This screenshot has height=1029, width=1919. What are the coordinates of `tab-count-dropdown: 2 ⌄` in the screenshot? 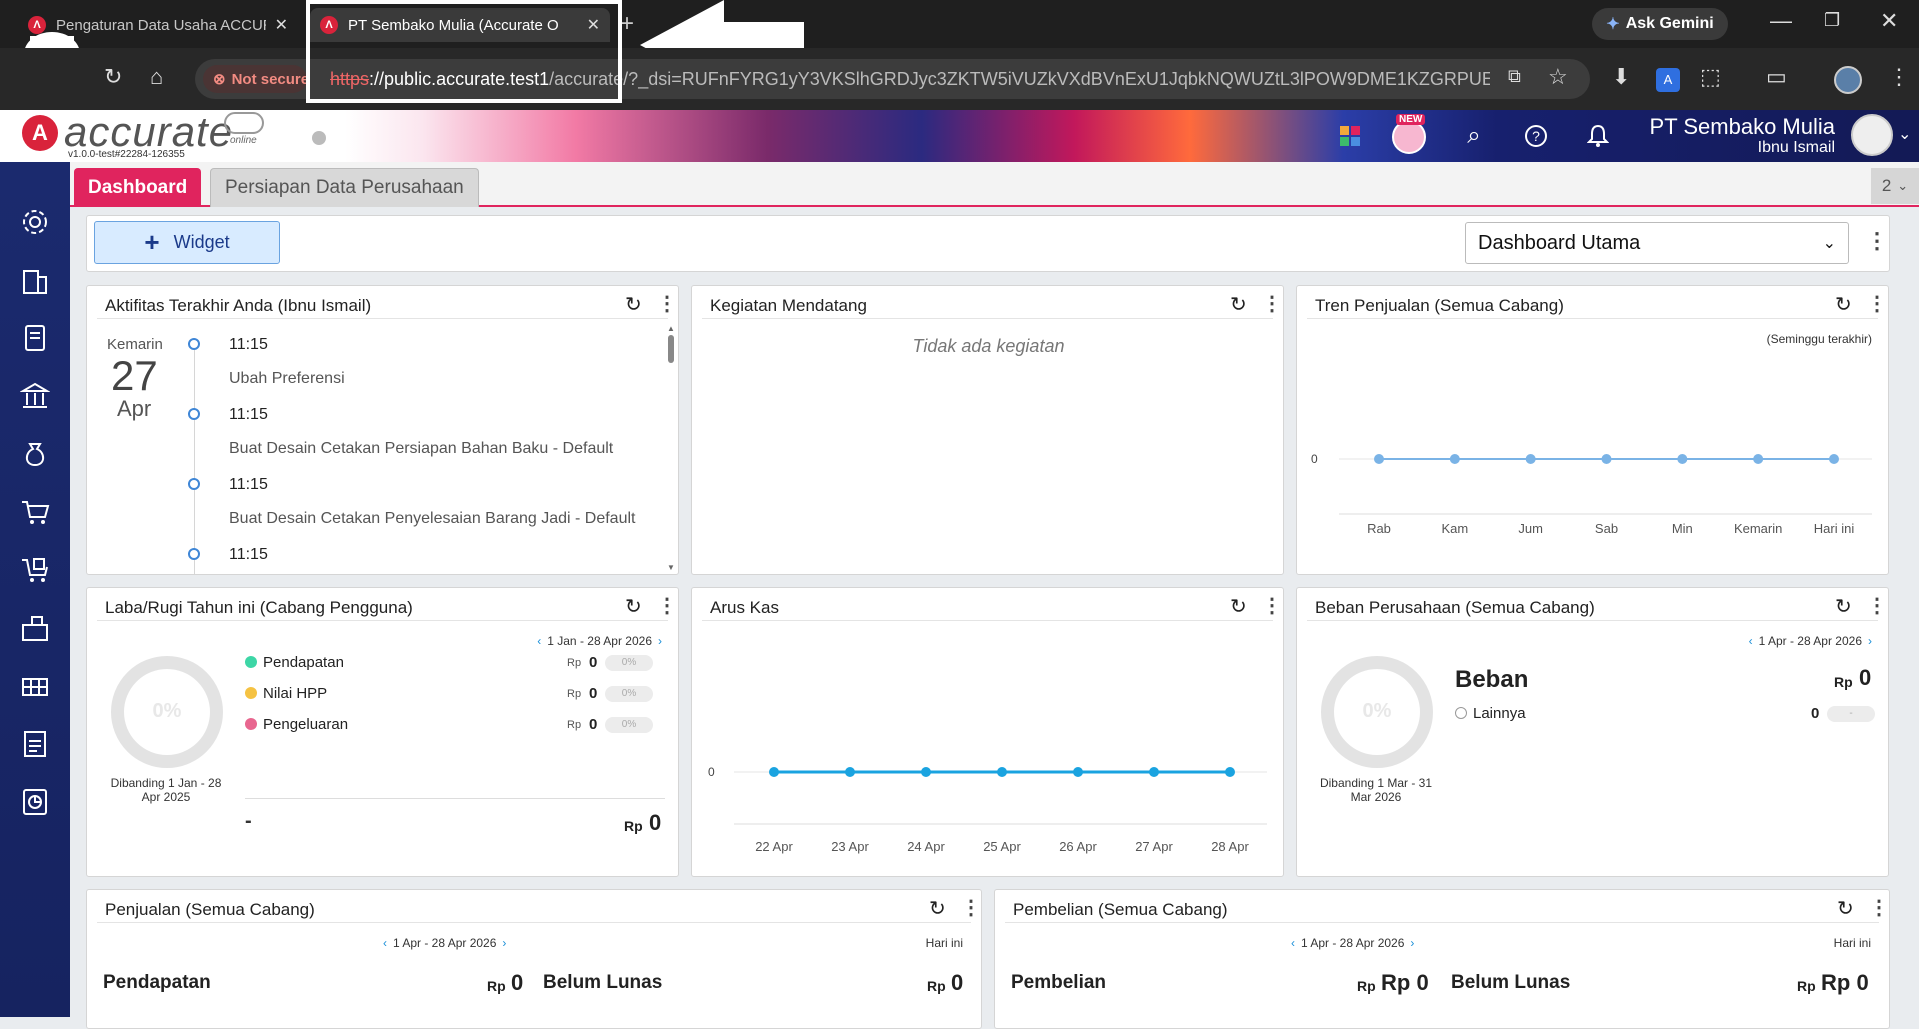 It's located at (1895, 186).